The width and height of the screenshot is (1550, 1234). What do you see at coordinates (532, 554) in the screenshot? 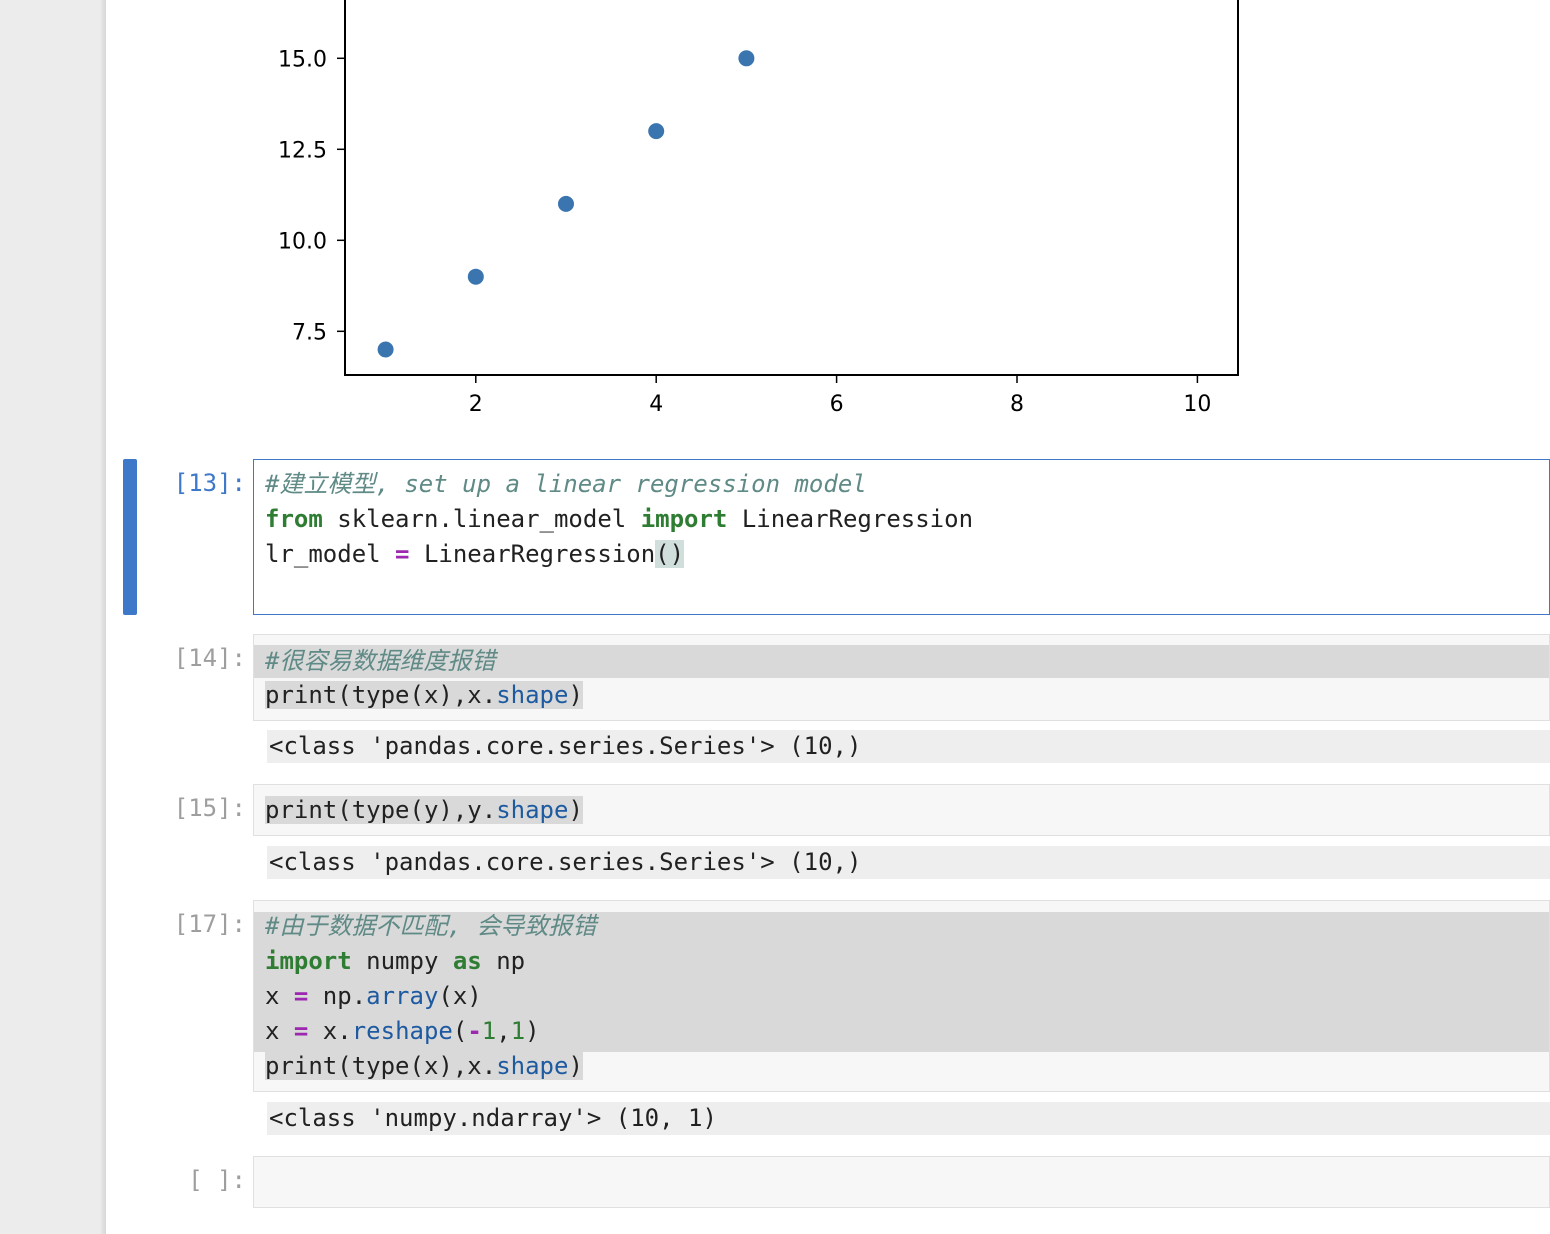
I see `function-call: LinearRegression` at bounding box center [532, 554].